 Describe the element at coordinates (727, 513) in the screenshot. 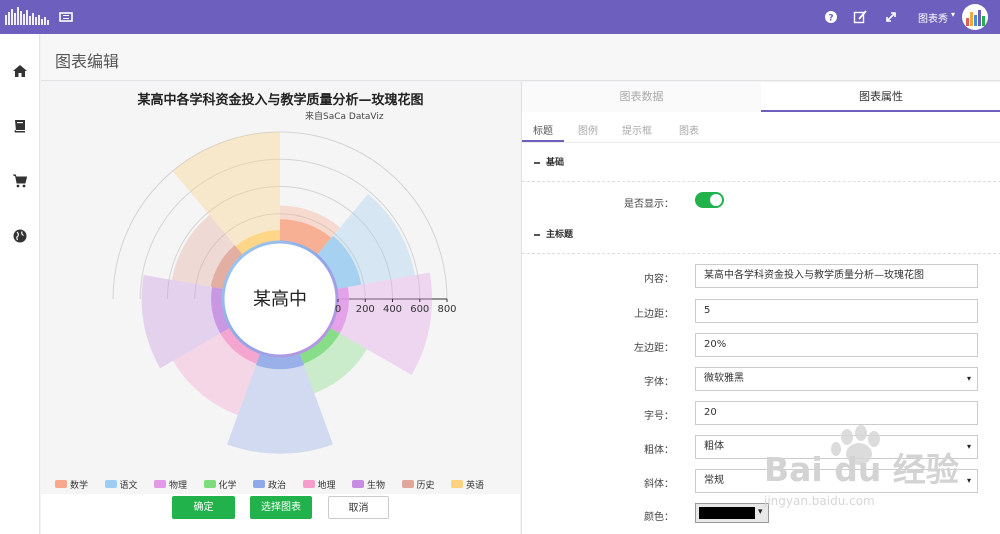

I see `color-swatch` at that location.